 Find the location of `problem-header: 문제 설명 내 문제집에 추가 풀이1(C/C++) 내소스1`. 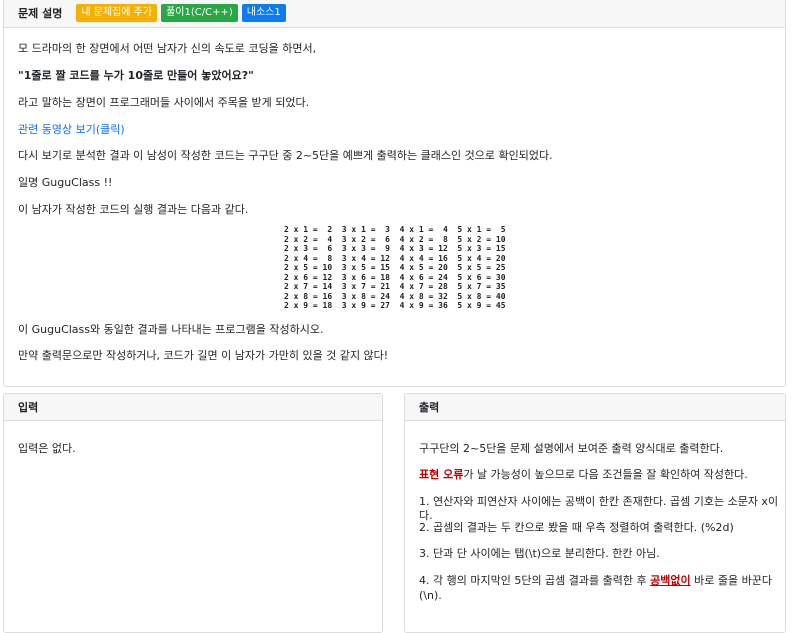

problem-header: 문제 설명 내 문제집에 추가 풀이1(C/C++) 내소스1 is located at coordinates (394, 14).